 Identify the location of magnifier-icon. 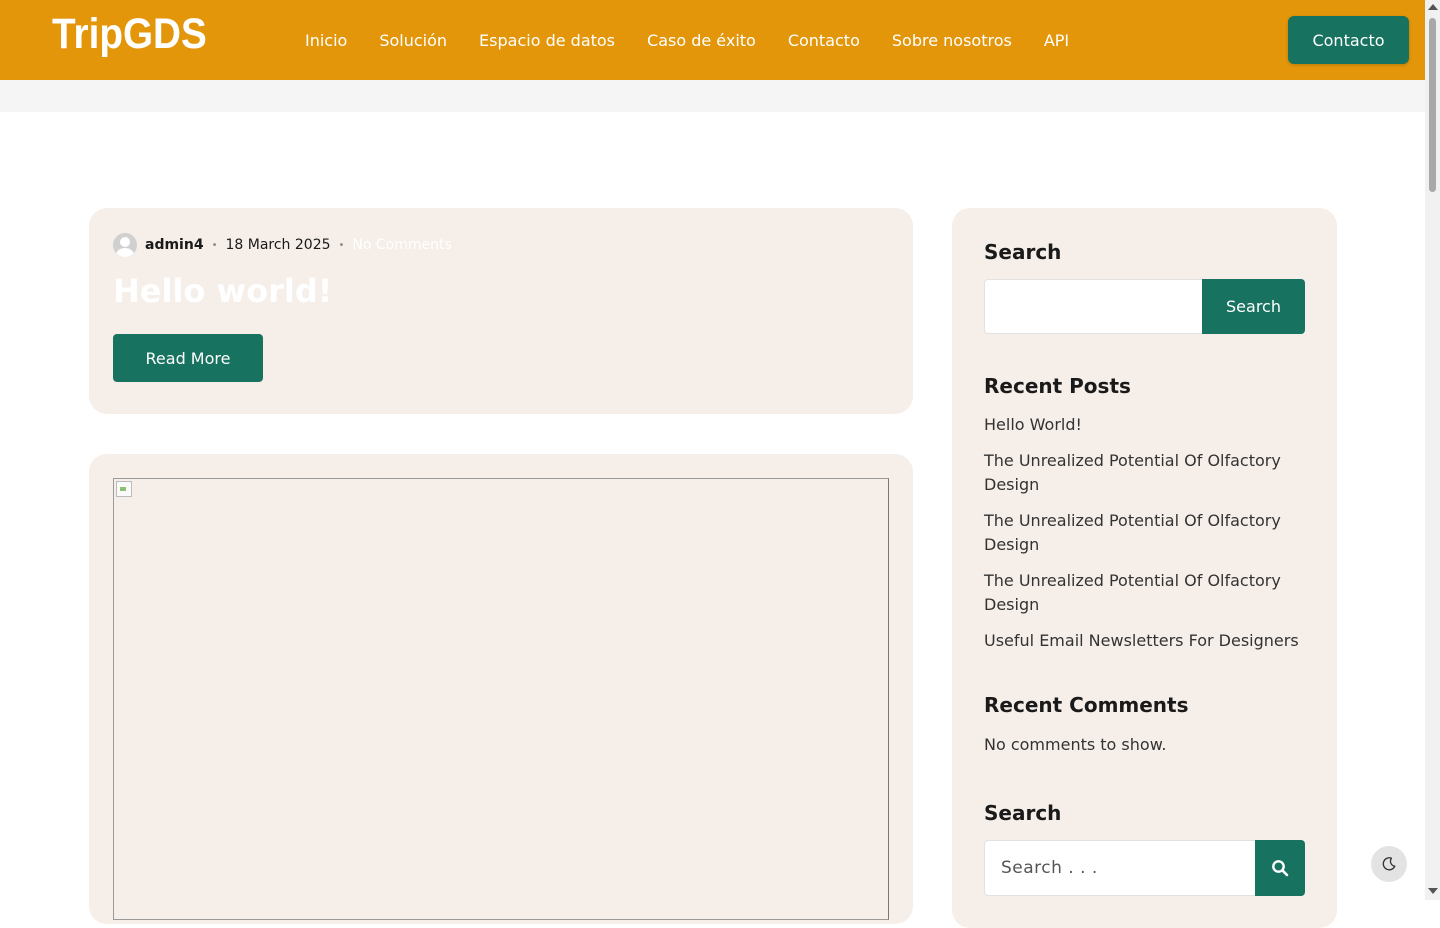
(1280, 868).